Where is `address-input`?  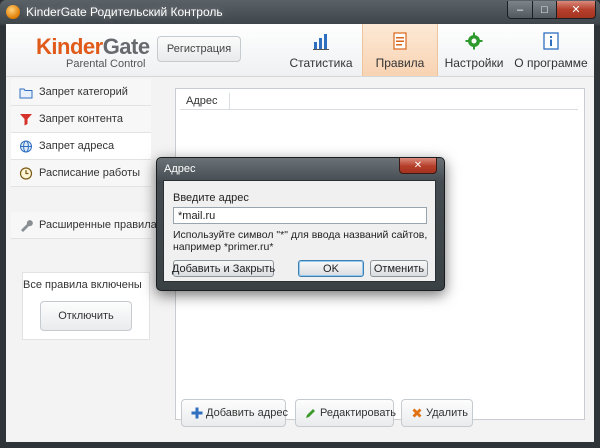
address-input is located at coordinates (300, 215).